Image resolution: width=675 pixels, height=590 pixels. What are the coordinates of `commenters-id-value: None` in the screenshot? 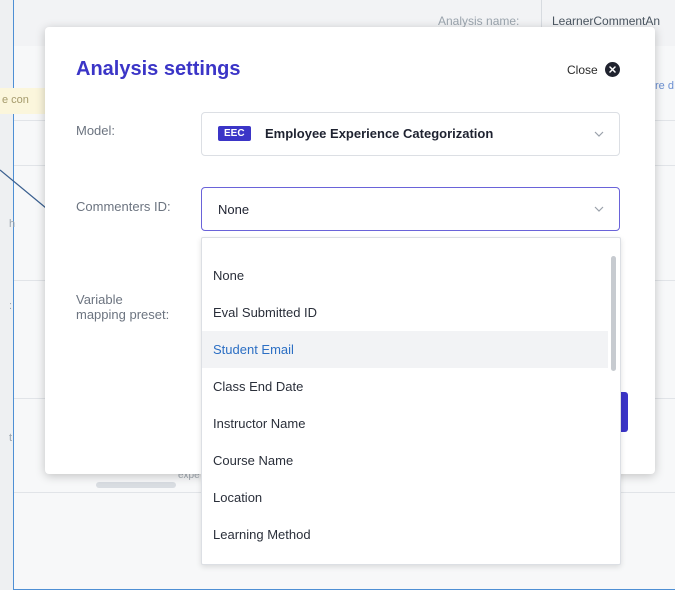 It's located at (234, 209).